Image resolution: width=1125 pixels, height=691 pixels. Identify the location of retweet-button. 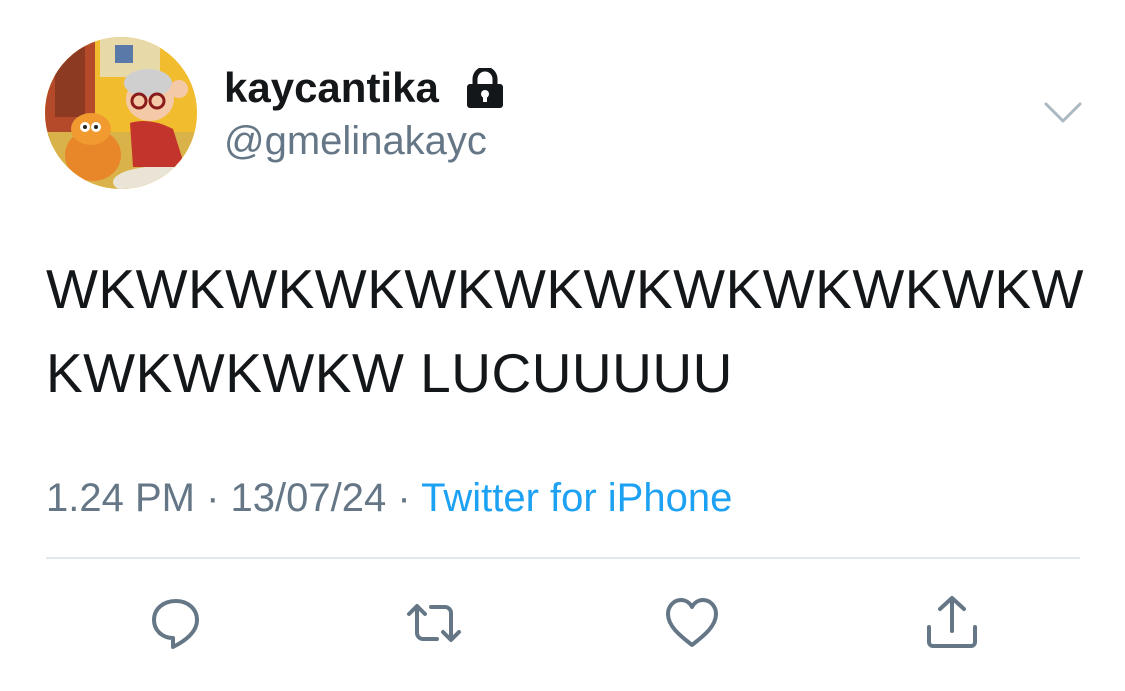
(434, 623).